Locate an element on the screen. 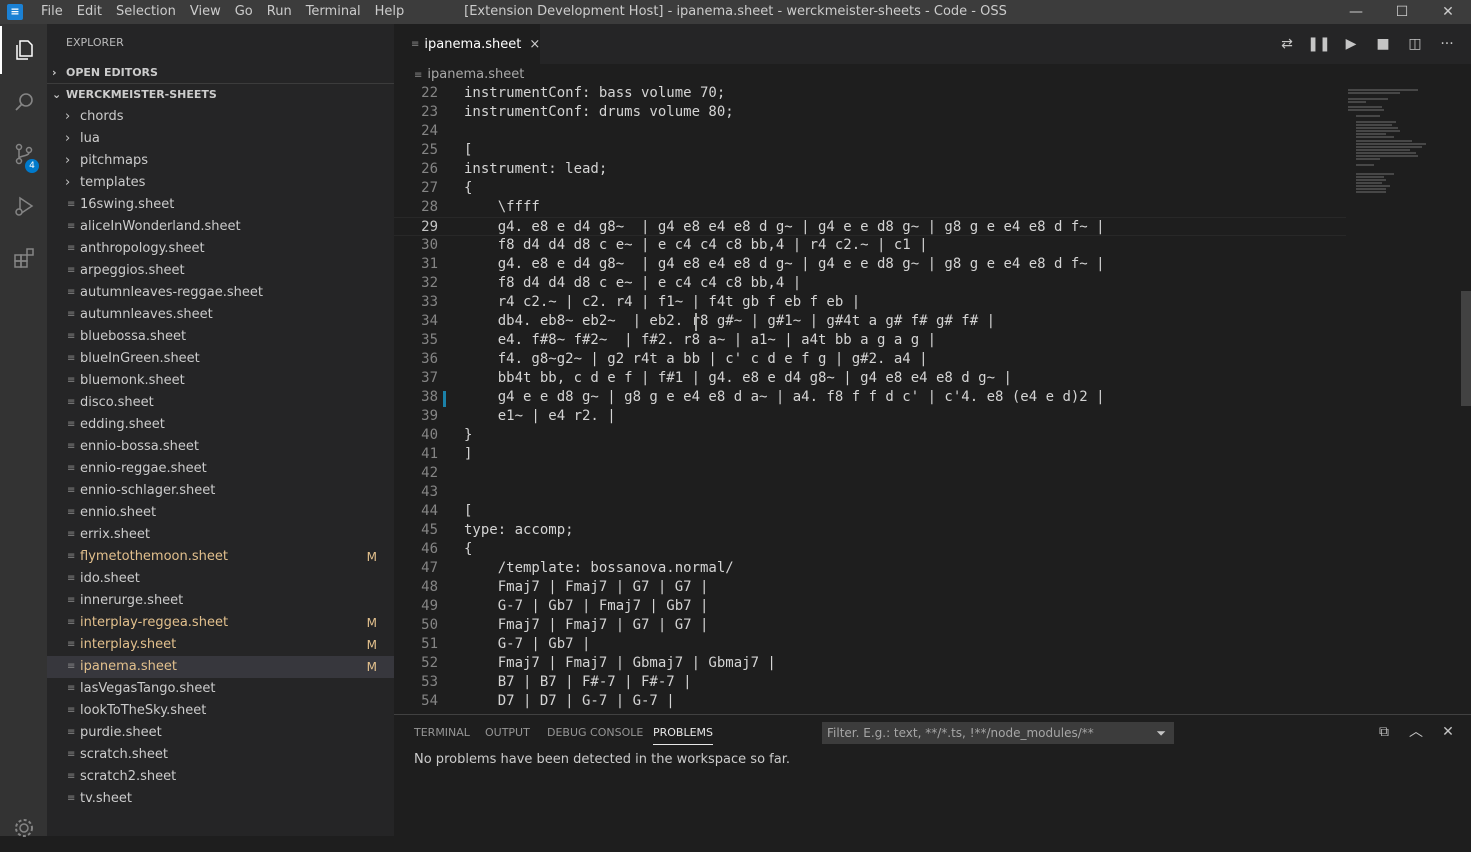 The height and width of the screenshot is (852, 1471). file-item: ≡ arpeggios.sheet is located at coordinates (220, 271).